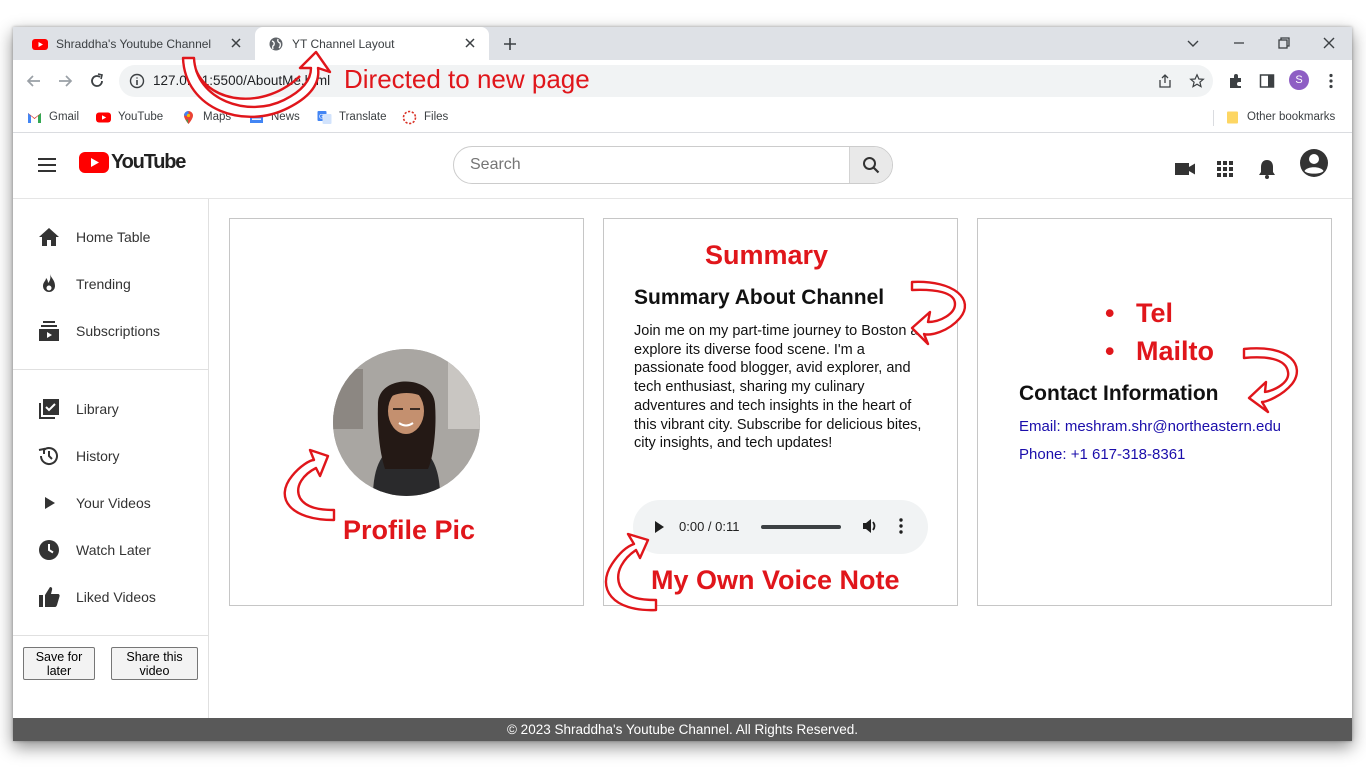  I want to click on reload-icon, so click(97, 81).